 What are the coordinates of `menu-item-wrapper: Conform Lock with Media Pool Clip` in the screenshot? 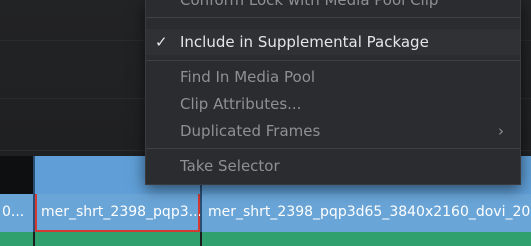 It's located at (333, 4).